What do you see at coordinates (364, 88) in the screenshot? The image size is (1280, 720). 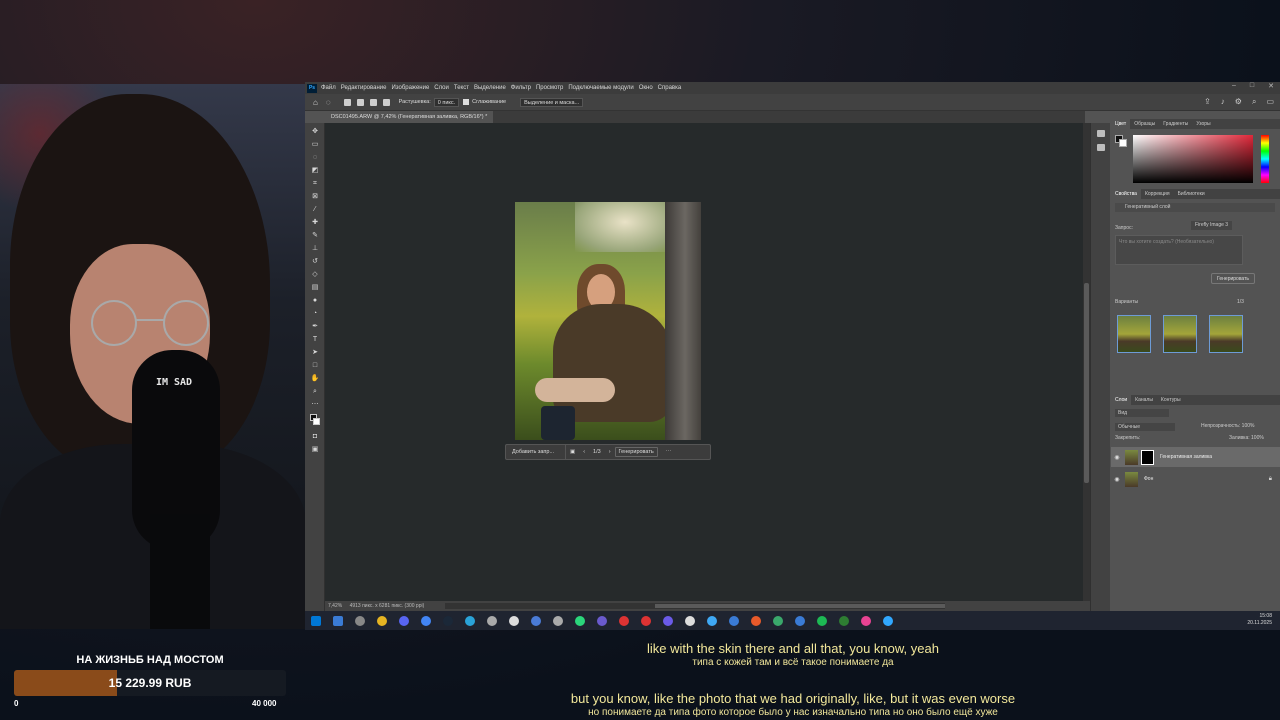 I see `menu-edit: Редактирование` at bounding box center [364, 88].